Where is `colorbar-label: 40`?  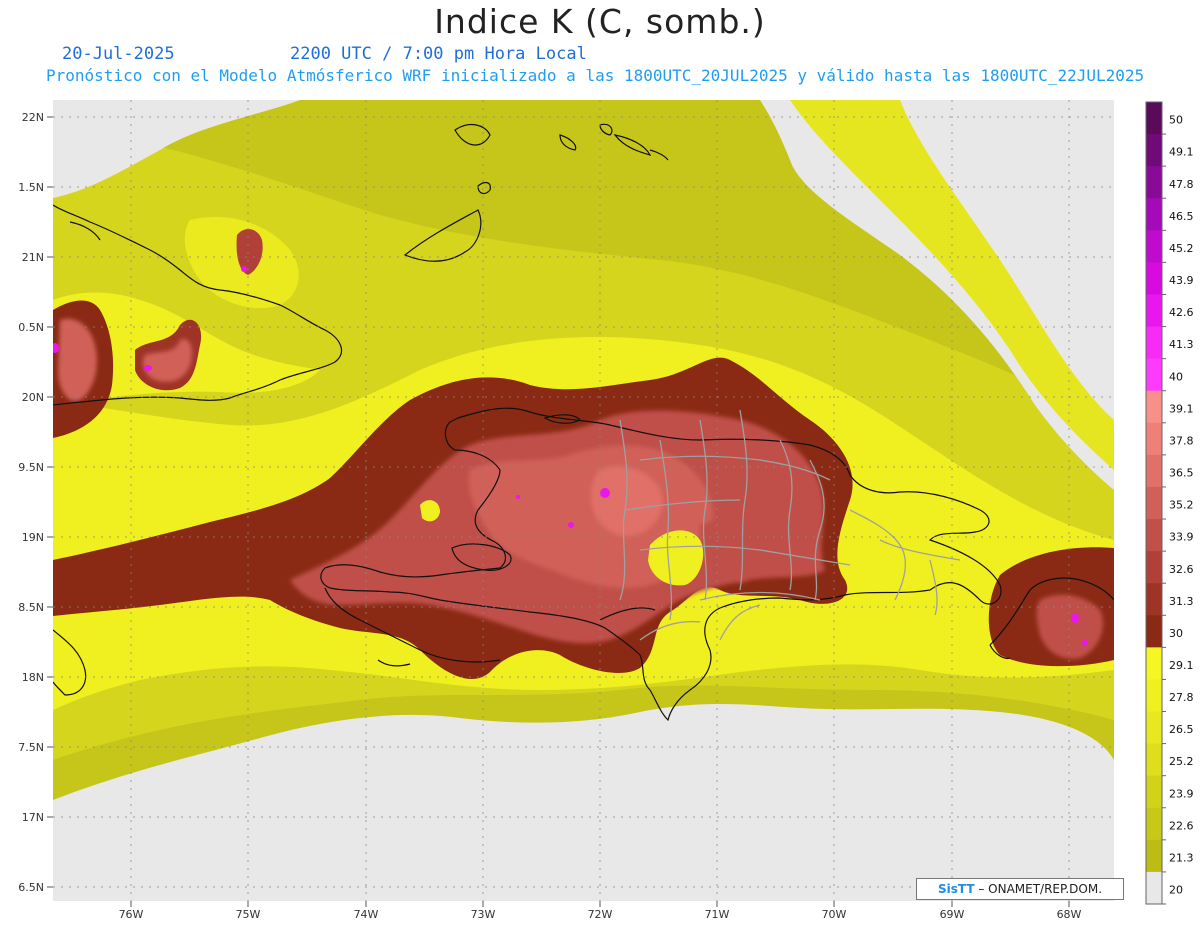
colorbar-label: 40 is located at coordinates (1176, 376).